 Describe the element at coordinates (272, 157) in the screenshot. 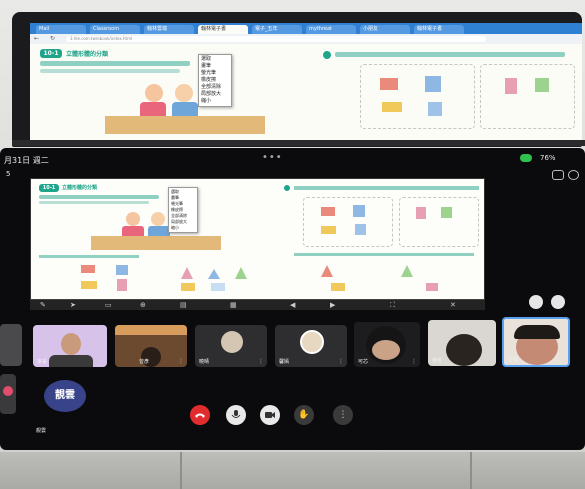

I see `multitask-dots-icon: •••` at that location.